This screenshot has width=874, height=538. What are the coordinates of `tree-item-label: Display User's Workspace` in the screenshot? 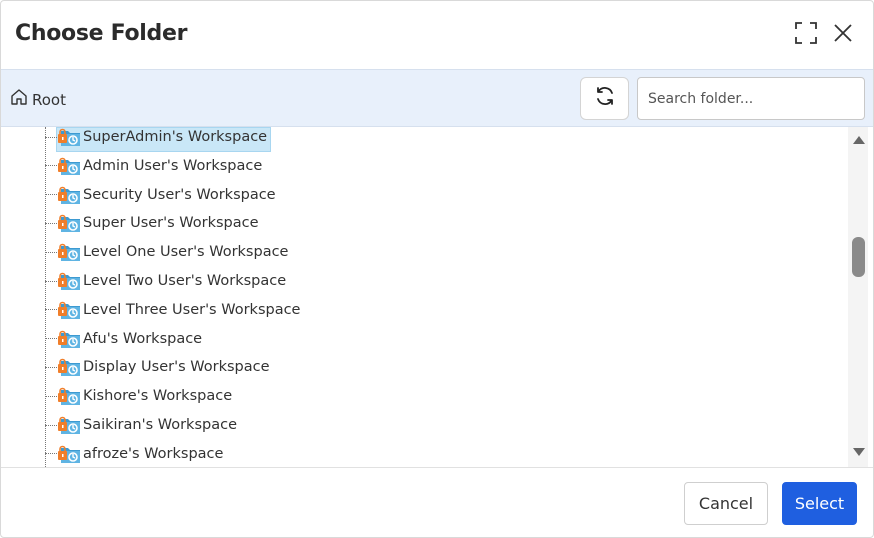 It's located at (176, 367).